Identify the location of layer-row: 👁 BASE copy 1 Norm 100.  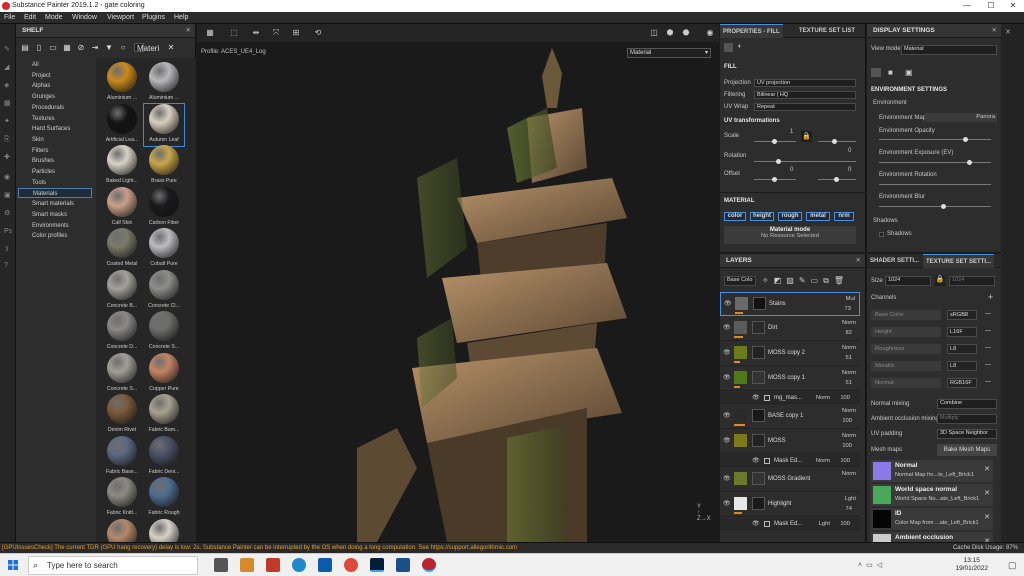
(790, 417).